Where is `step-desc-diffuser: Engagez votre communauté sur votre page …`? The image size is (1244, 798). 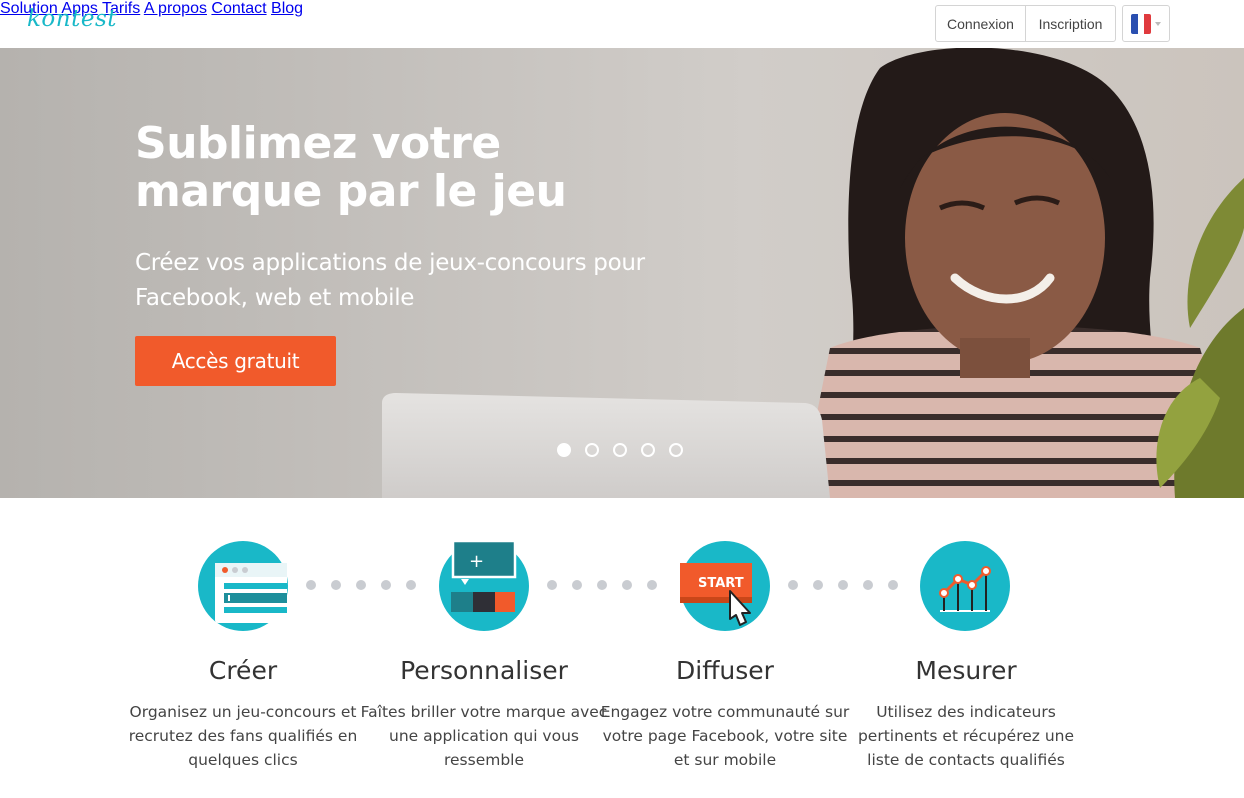 step-desc-diffuser: Engagez votre communauté sur votre page … is located at coordinates (725, 736).